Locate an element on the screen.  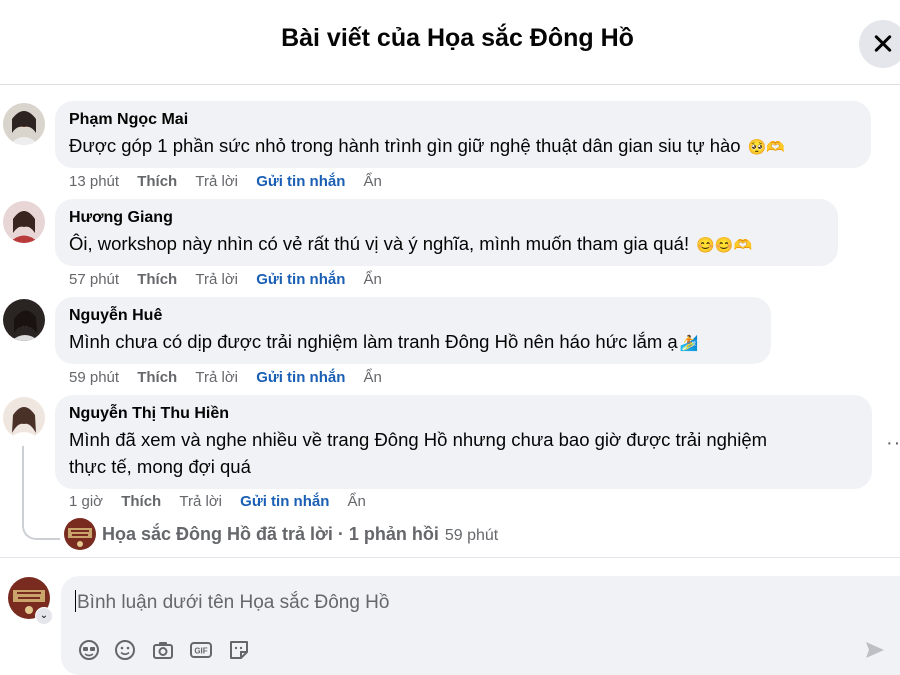
emoji-icon is located at coordinates (125, 650).